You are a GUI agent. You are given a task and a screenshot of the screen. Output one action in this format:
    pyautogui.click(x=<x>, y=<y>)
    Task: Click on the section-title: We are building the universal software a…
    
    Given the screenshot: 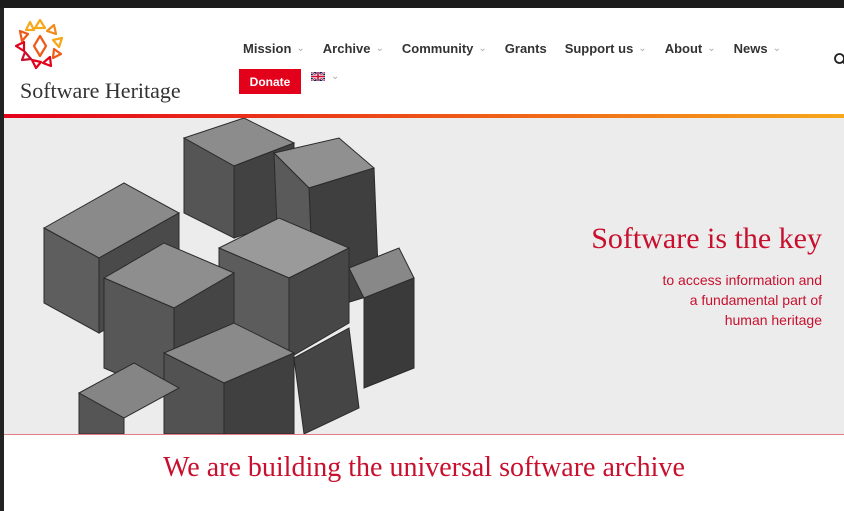 What is the action you would take?
    pyautogui.click(x=424, y=467)
    